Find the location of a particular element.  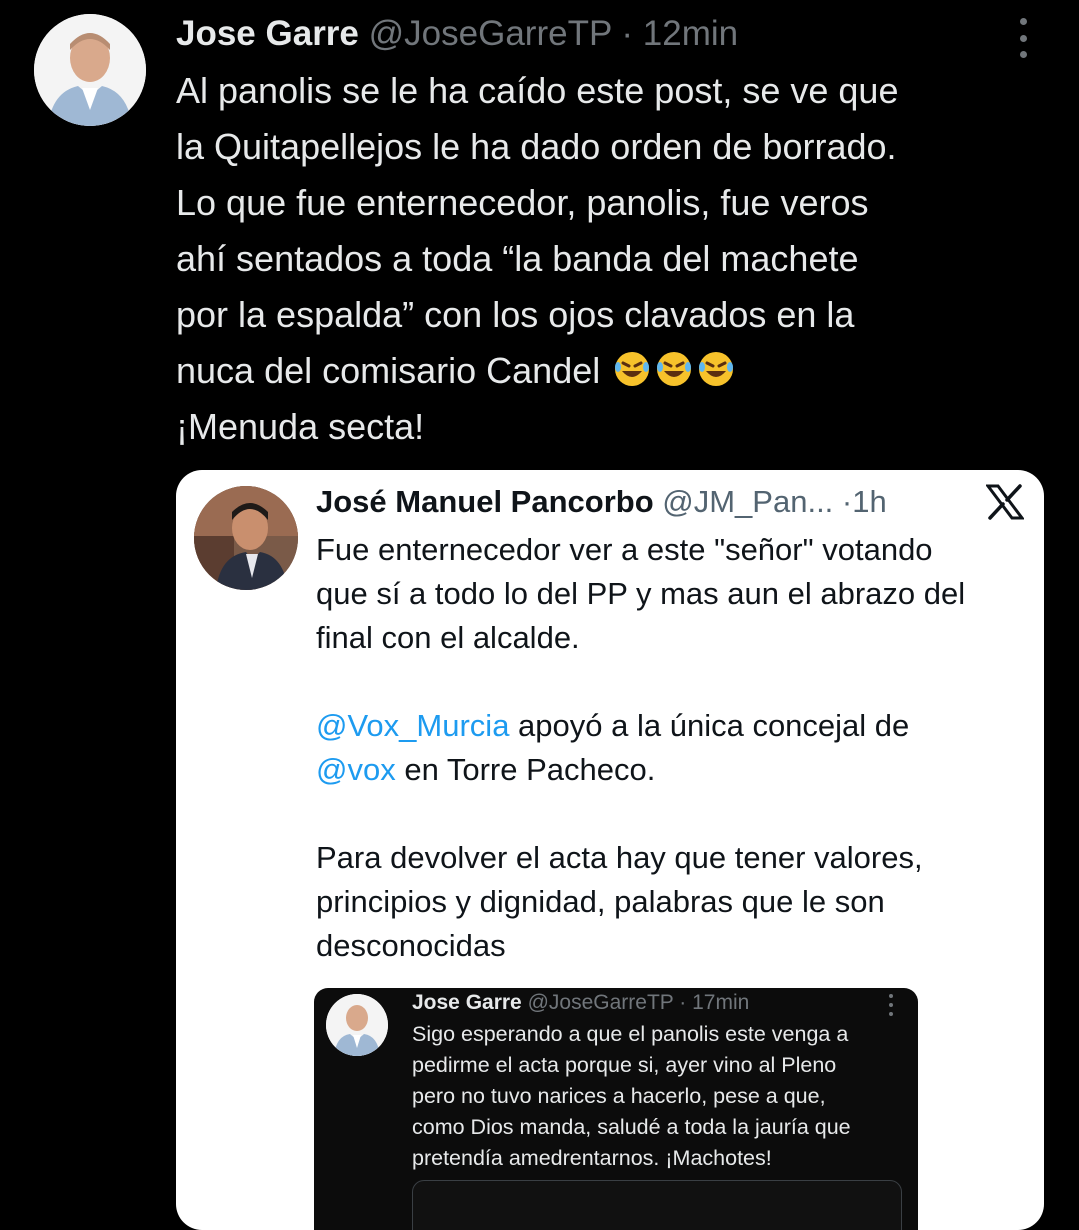

nested-author-avatar is located at coordinates (357, 1025).